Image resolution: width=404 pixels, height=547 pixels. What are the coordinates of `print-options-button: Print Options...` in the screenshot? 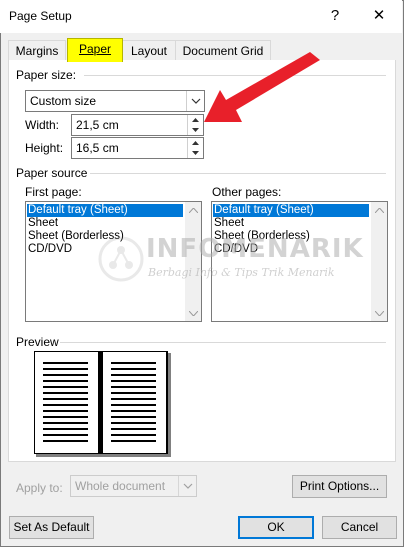 It's located at (339, 486).